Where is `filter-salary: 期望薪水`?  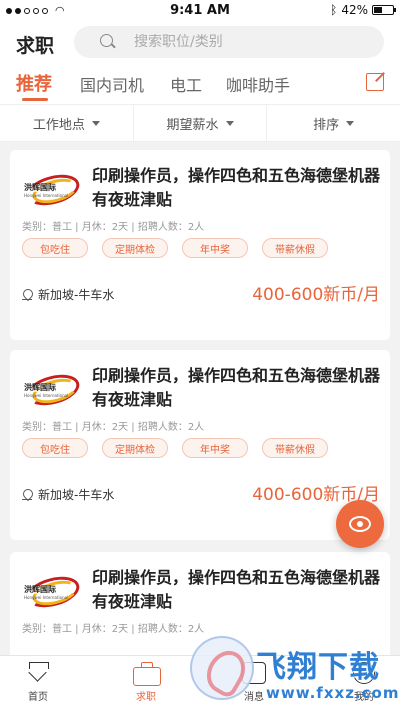 filter-salary: 期望薪水 is located at coordinates (201, 123).